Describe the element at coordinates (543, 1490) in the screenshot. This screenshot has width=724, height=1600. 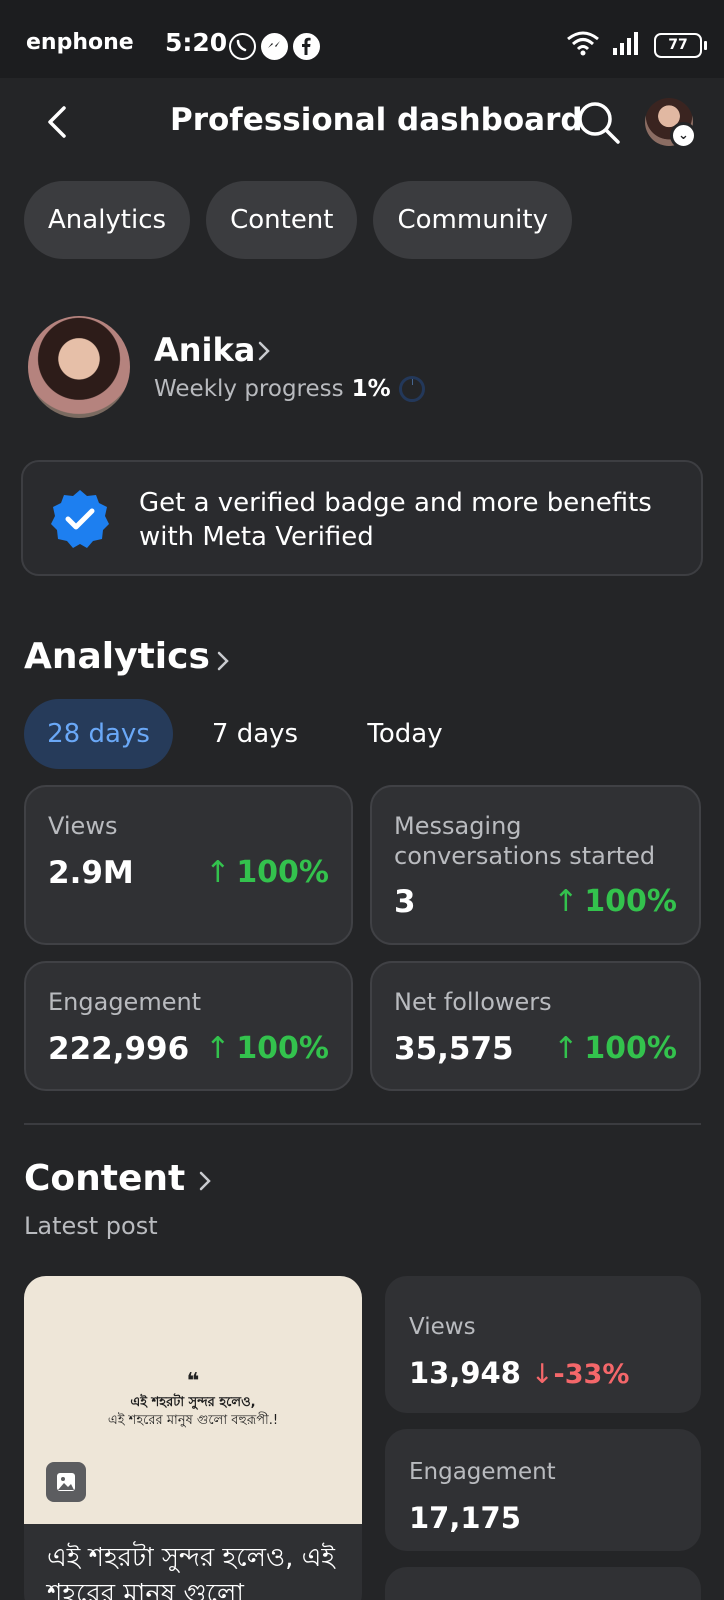
I see `post-engagement-card: Engagement 17,175` at that location.